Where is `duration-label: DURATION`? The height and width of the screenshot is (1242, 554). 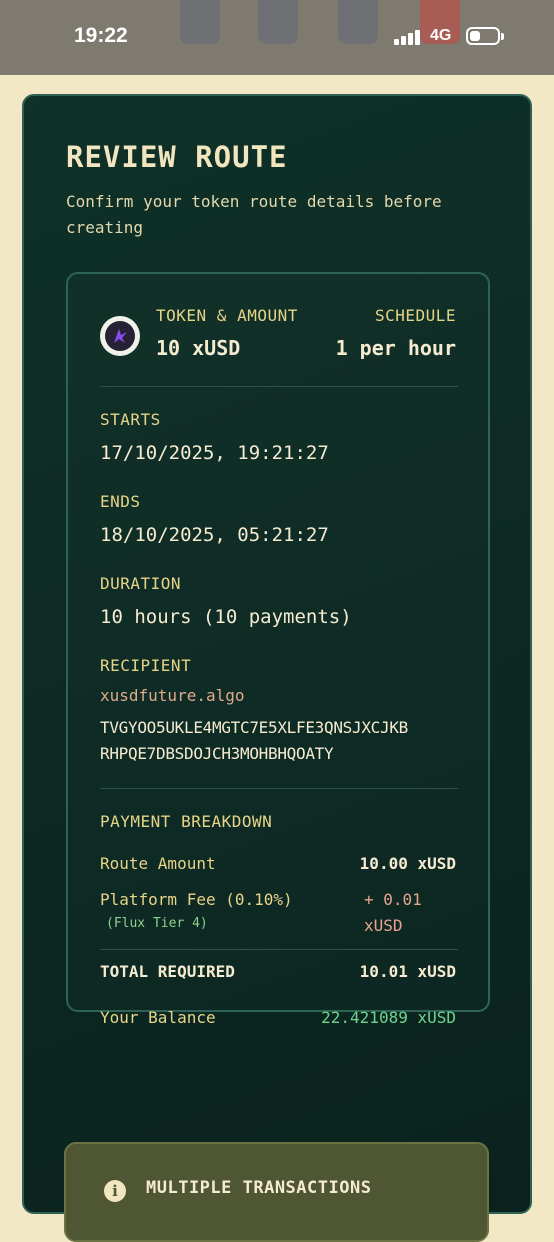 duration-label: DURATION is located at coordinates (141, 583).